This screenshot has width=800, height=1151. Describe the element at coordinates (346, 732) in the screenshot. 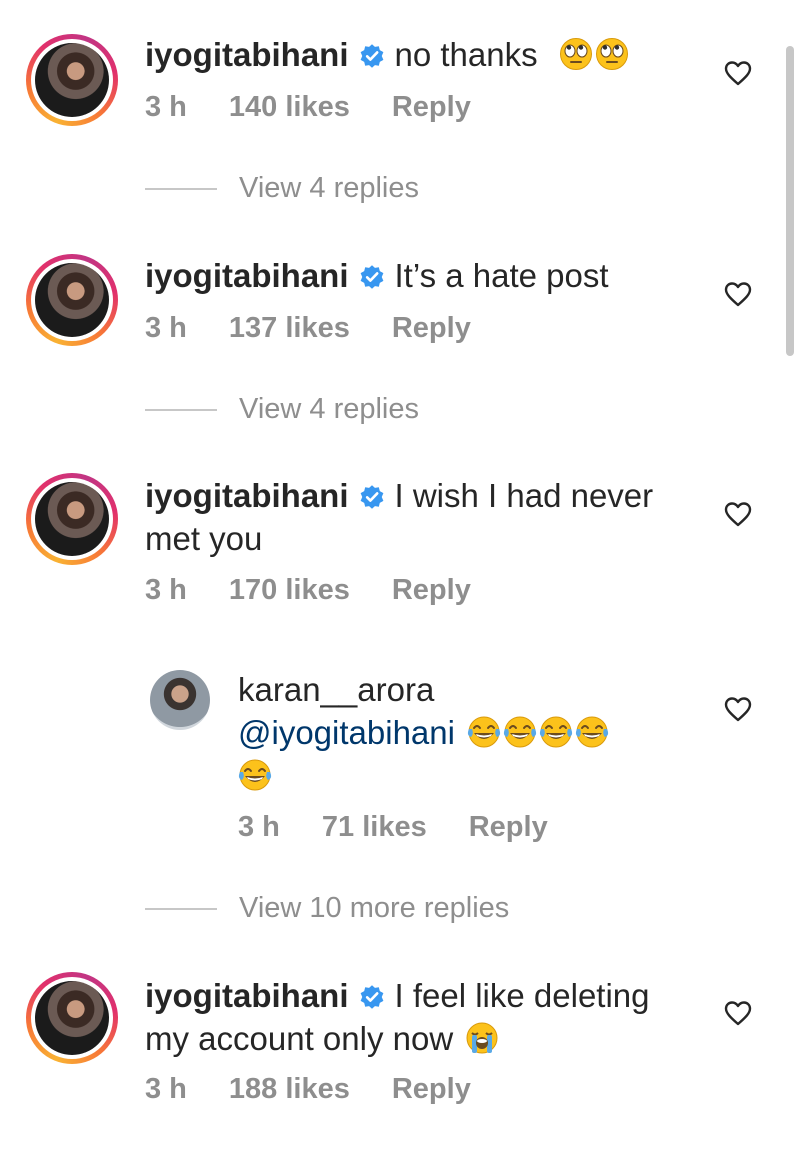

I see `mention-link: @iyogitabihani` at that location.